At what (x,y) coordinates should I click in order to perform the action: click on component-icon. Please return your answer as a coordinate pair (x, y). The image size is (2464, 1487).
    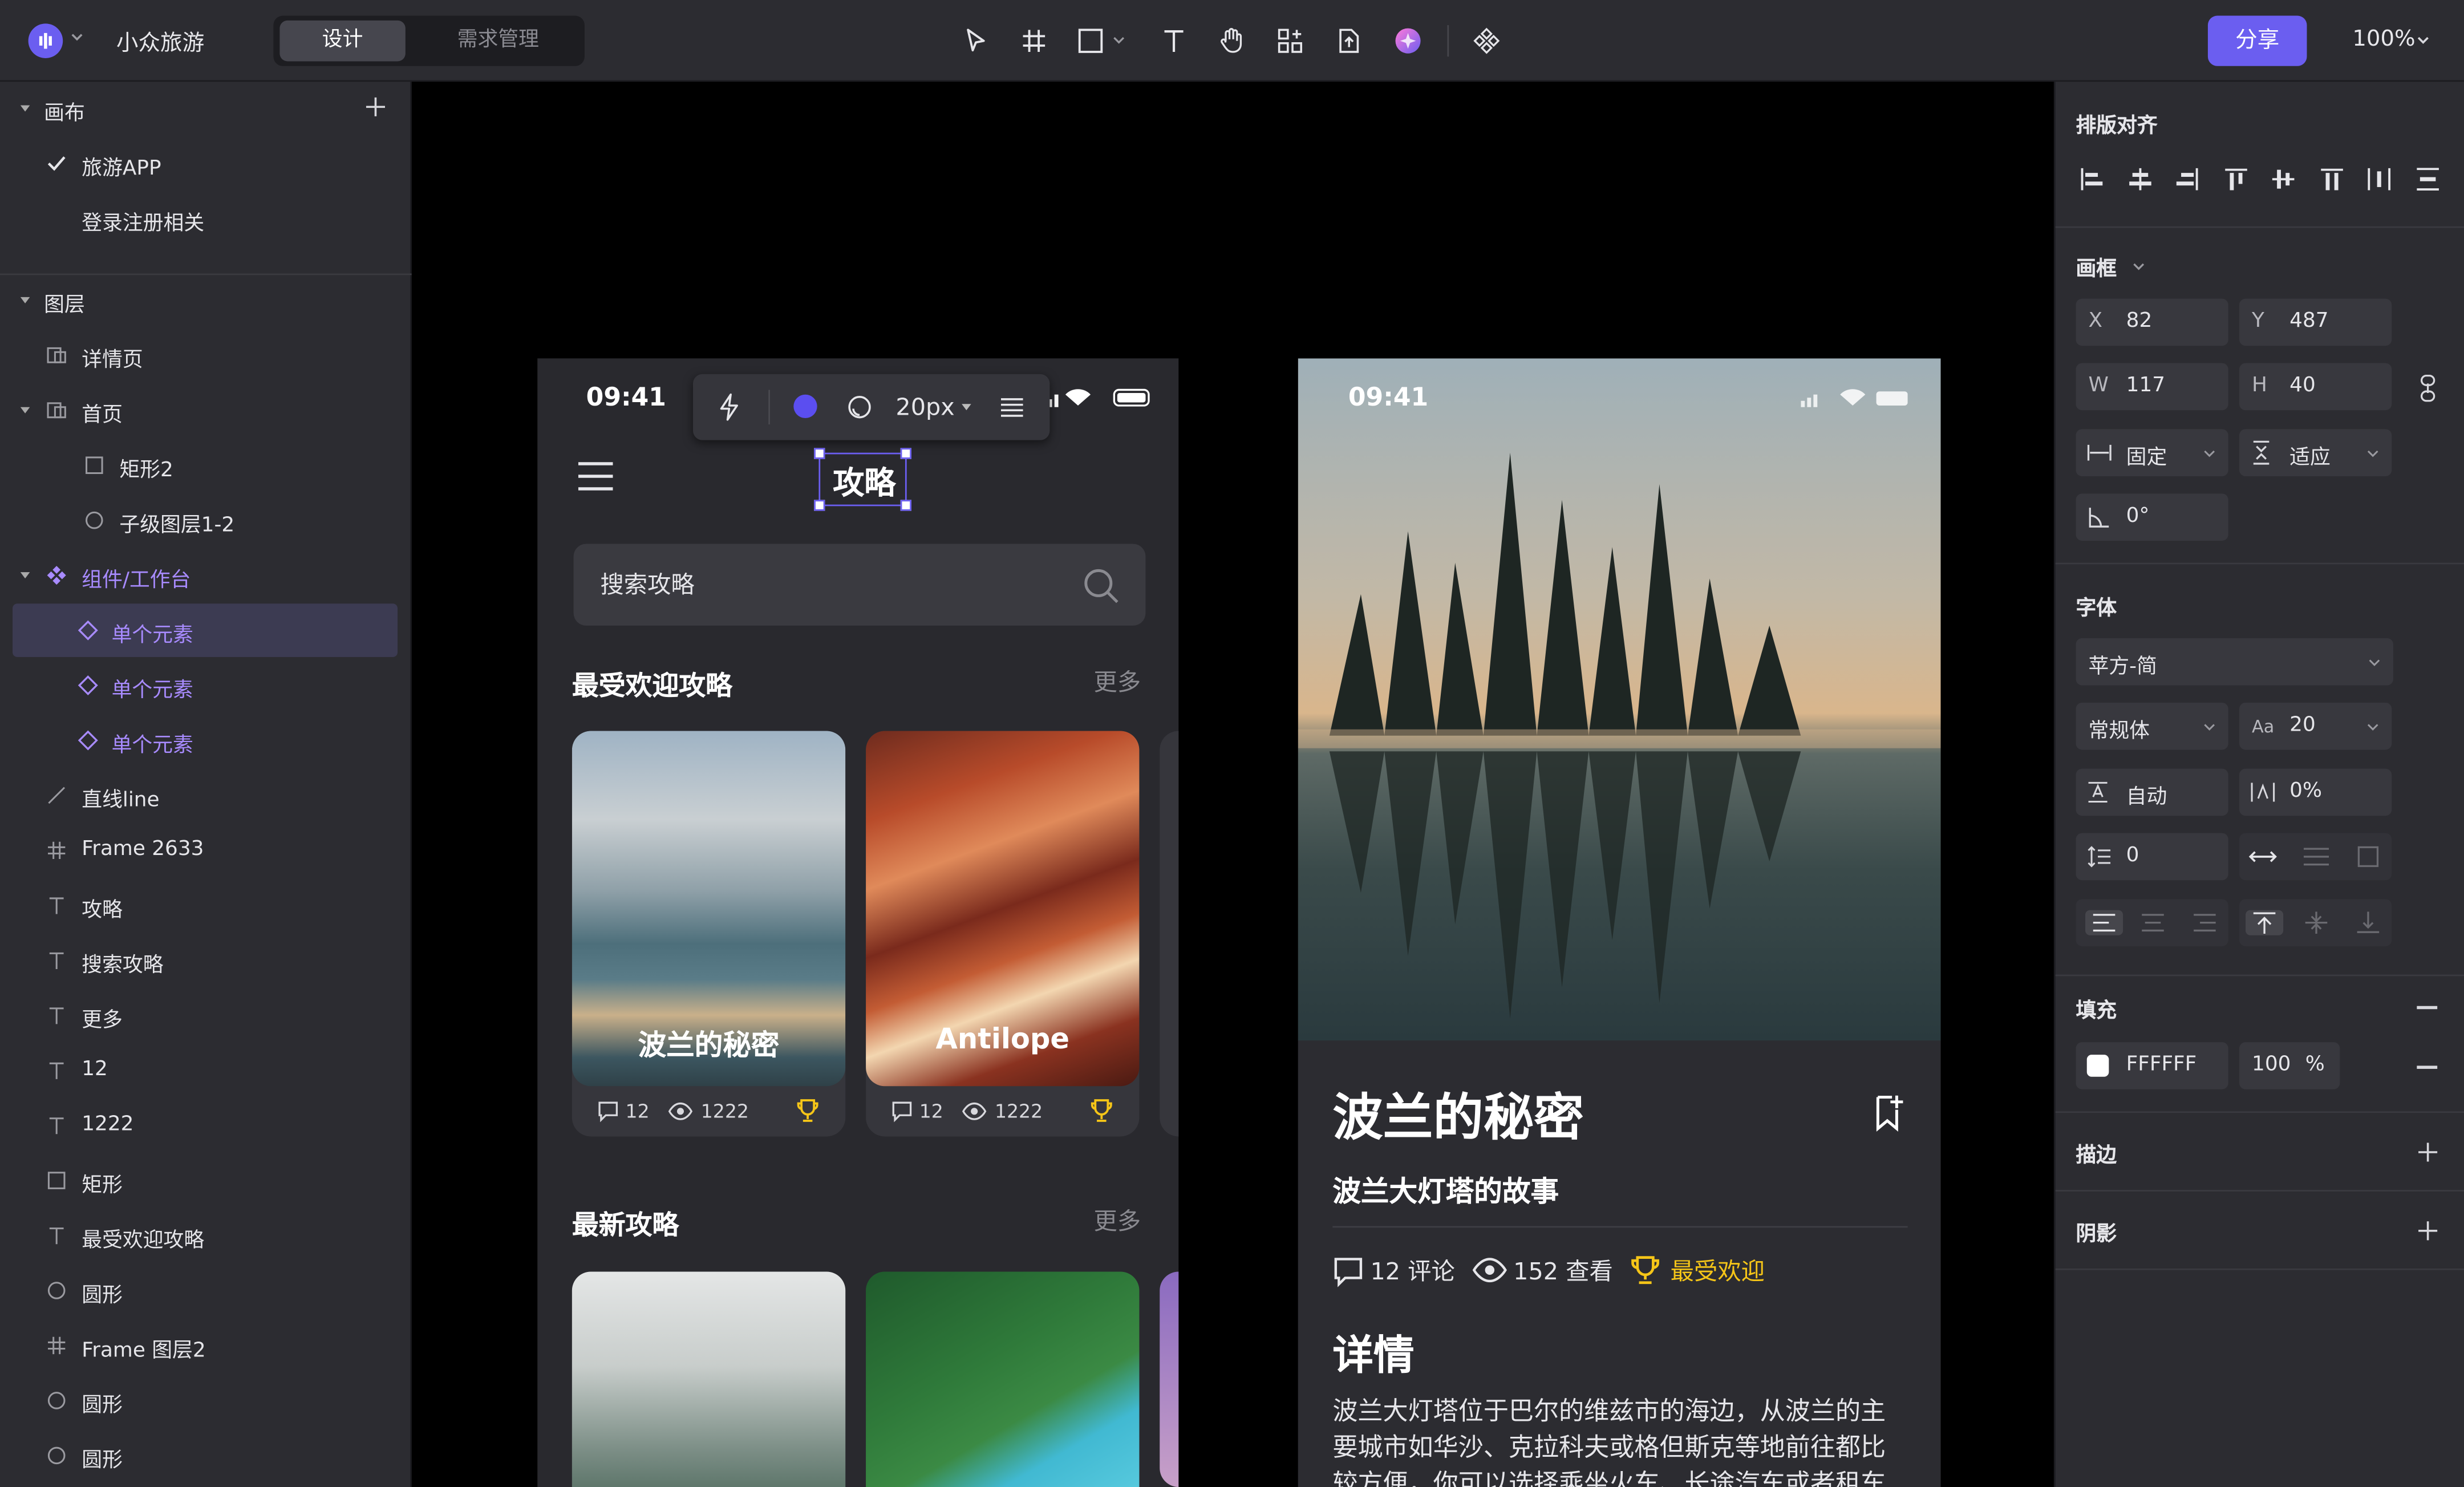
    Looking at the image, I should click on (1486, 40).